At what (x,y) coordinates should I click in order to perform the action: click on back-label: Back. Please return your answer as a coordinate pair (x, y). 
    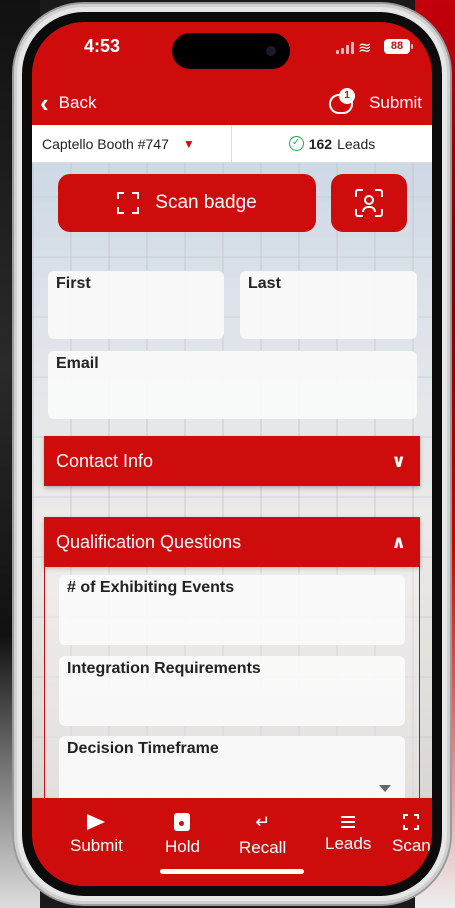
    Looking at the image, I should click on (77, 102).